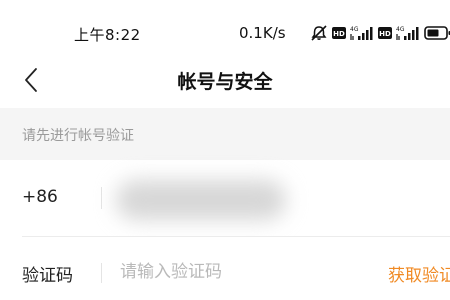 This screenshot has width=450, height=300. What do you see at coordinates (78, 136) in the screenshot?
I see `verification-hint-text: 请先进行帐号验证` at bounding box center [78, 136].